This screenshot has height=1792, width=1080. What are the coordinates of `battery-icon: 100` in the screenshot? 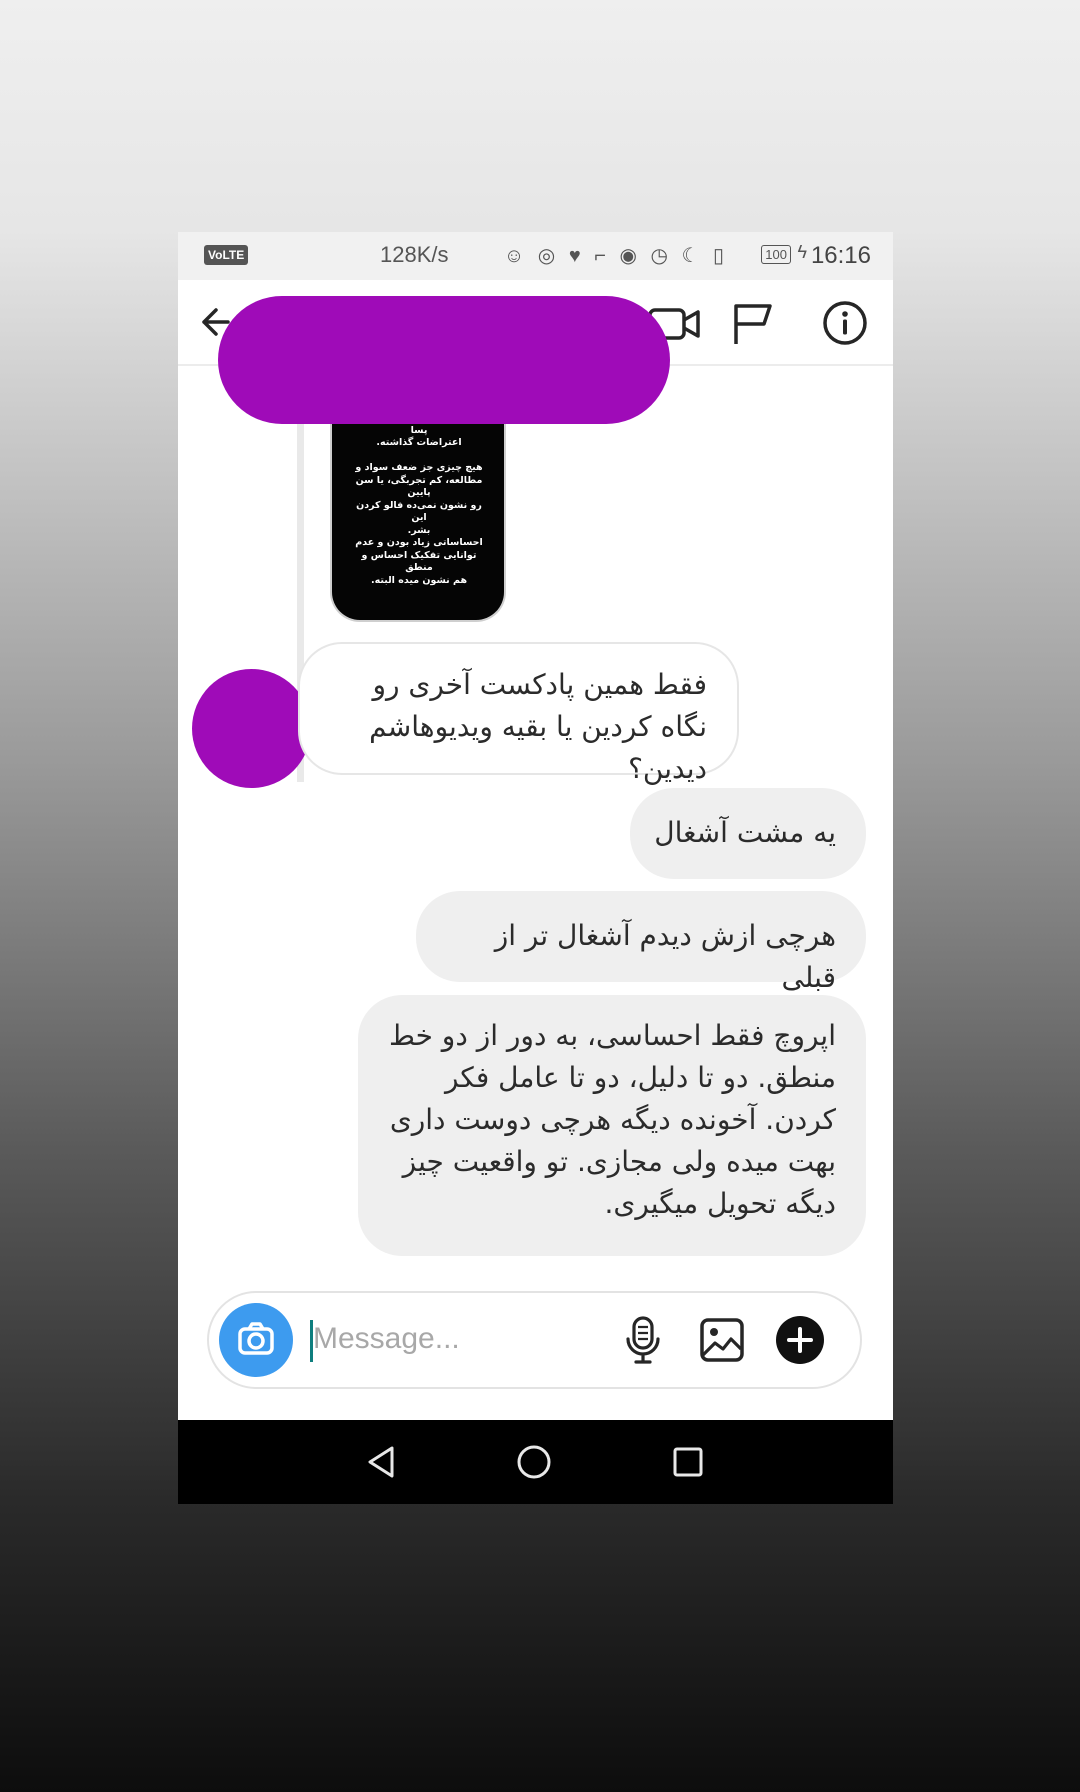 It's located at (776, 254).